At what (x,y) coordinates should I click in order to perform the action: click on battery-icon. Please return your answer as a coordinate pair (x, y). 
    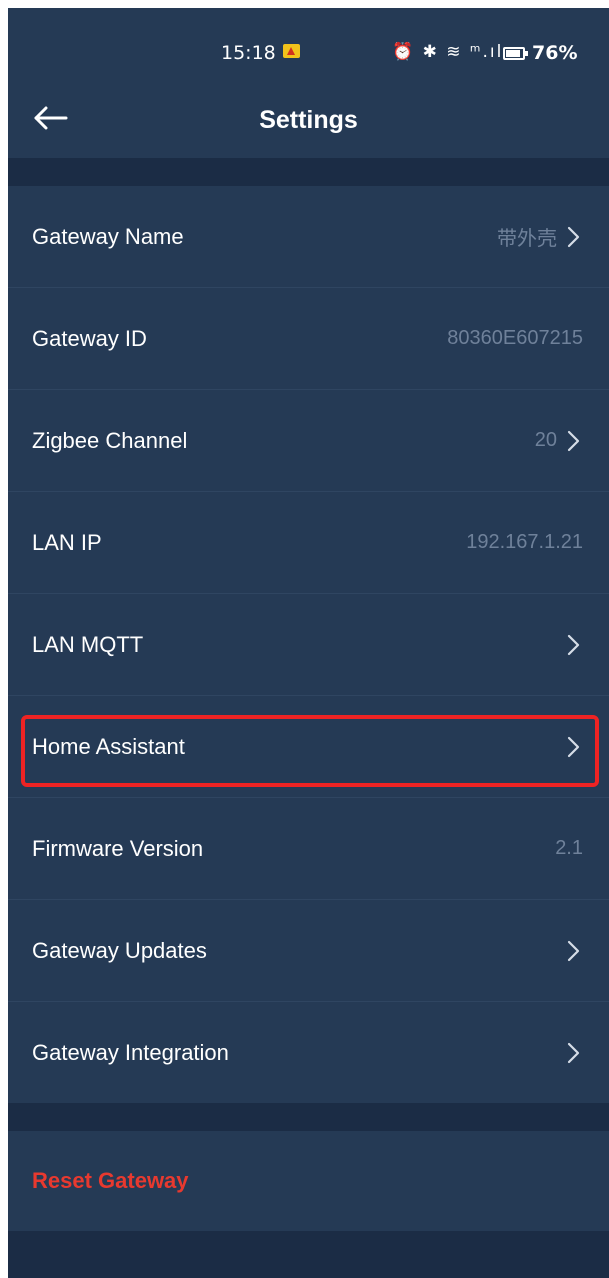
    Looking at the image, I should click on (515, 53).